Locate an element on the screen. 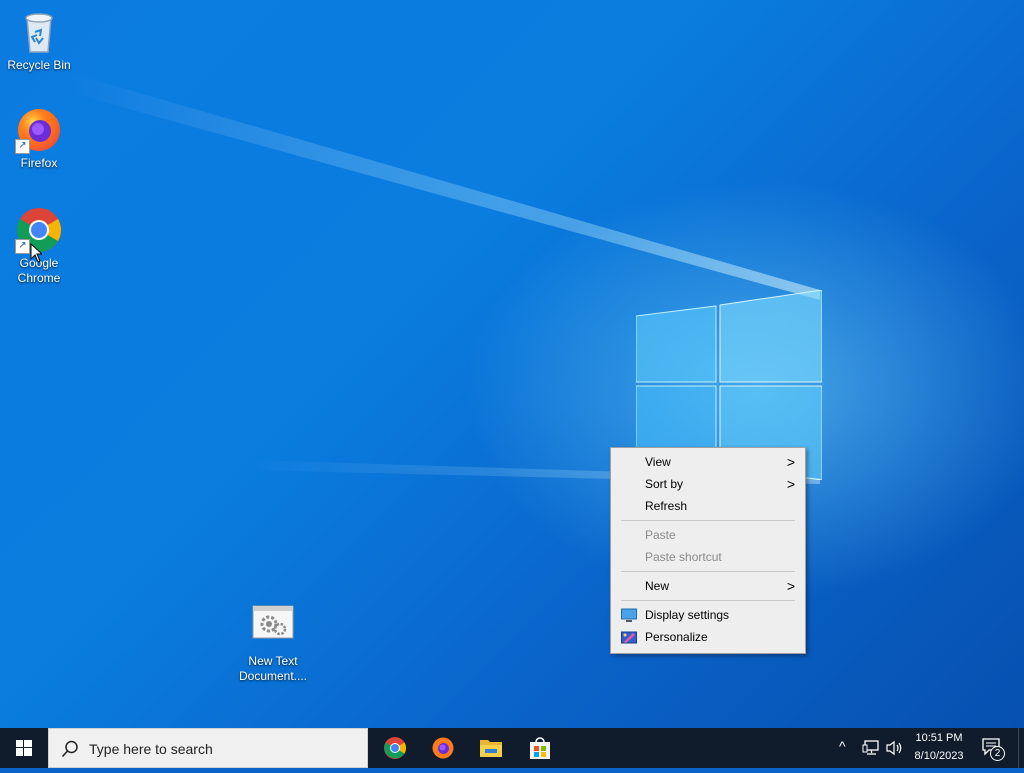 The width and height of the screenshot is (1024, 773). firefox-icon is located at coordinates (443, 748).